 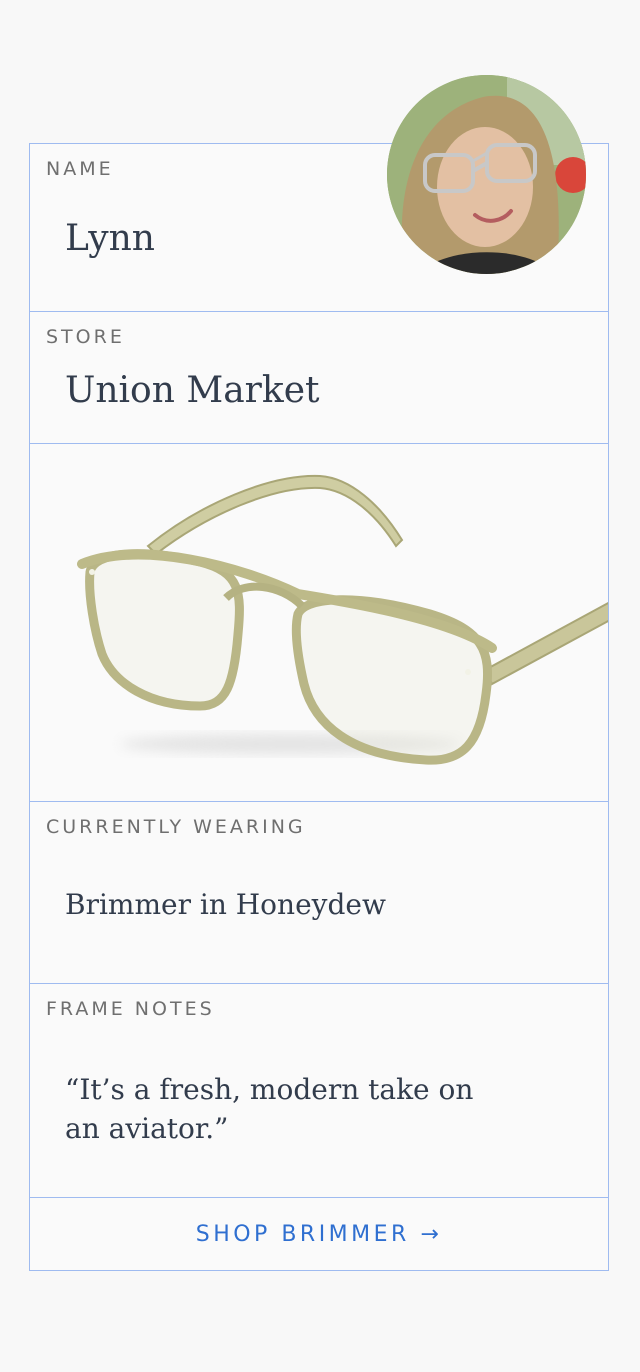 What do you see at coordinates (176, 827) in the screenshot?
I see `currently-wearing-label: CURRENTLY WEARING` at bounding box center [176, 827].